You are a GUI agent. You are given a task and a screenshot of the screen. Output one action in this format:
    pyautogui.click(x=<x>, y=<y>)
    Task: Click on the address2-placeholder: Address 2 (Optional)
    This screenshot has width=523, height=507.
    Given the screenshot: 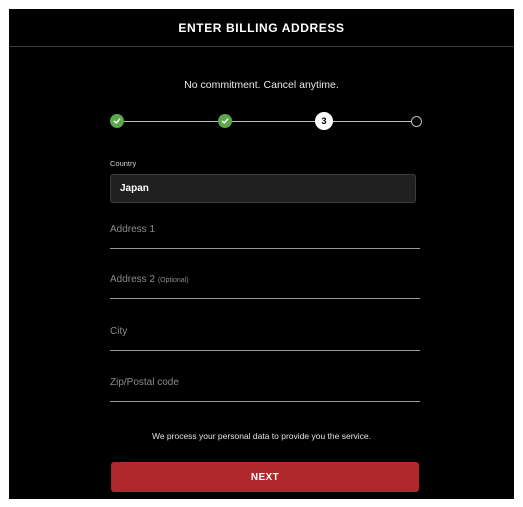 What is the action you would take?
    pyautogui.click(x=149, y=279)
    